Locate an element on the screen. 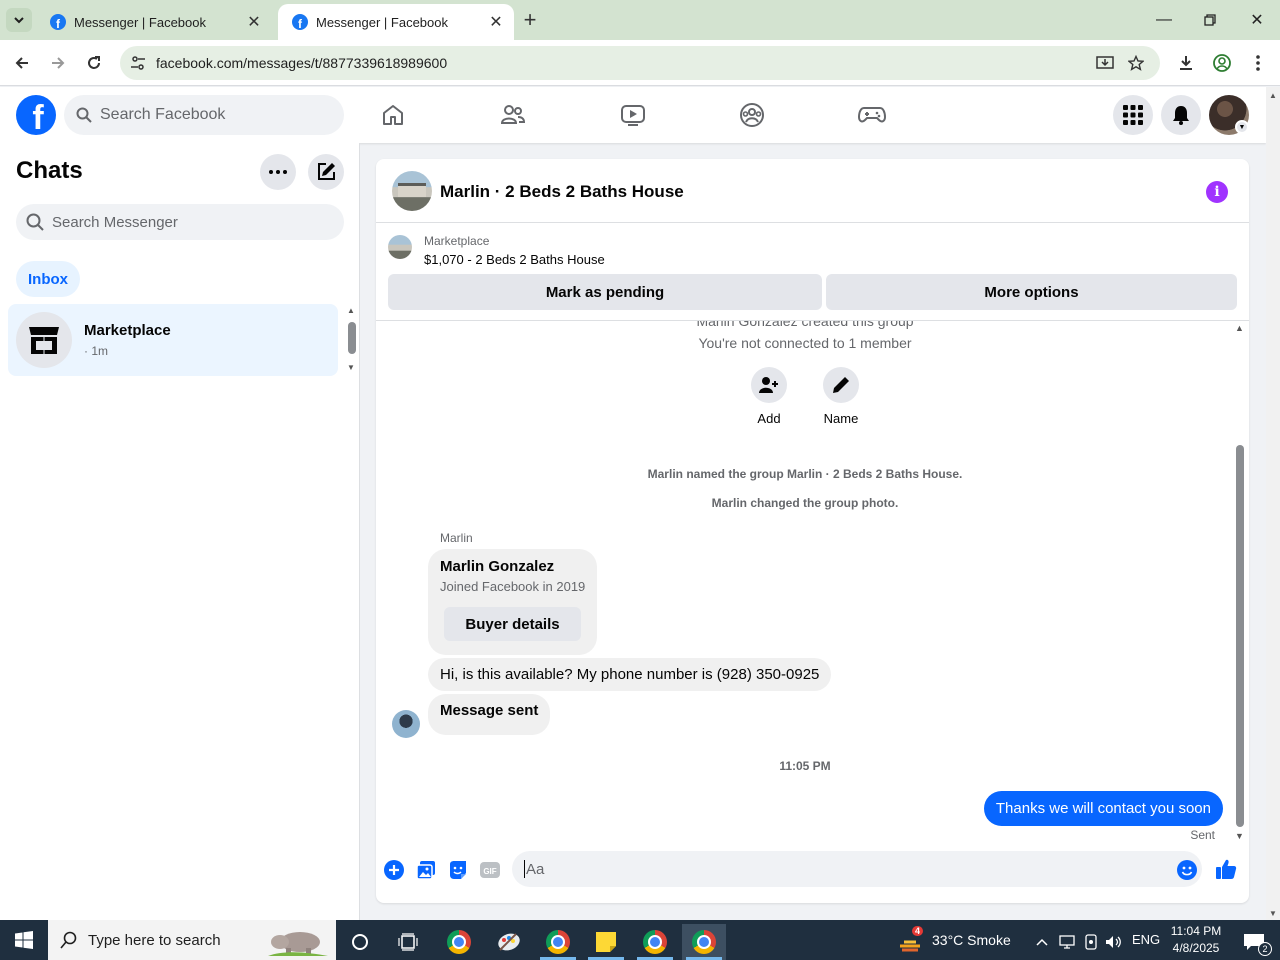  hippo-illustration is located at coordinates (298, 944).